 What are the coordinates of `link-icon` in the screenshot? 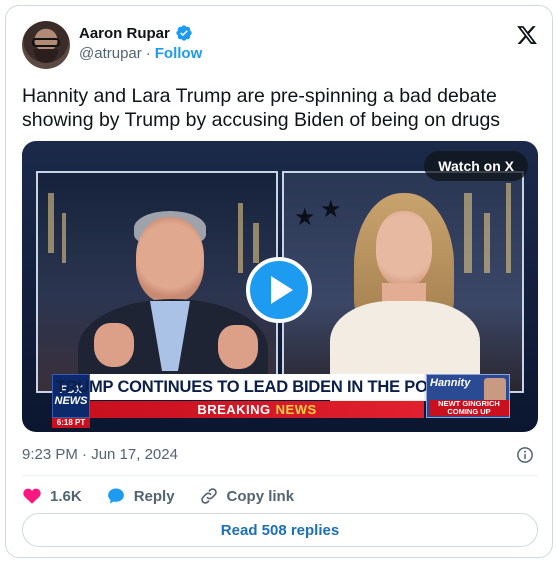 It's located at (208, 496).